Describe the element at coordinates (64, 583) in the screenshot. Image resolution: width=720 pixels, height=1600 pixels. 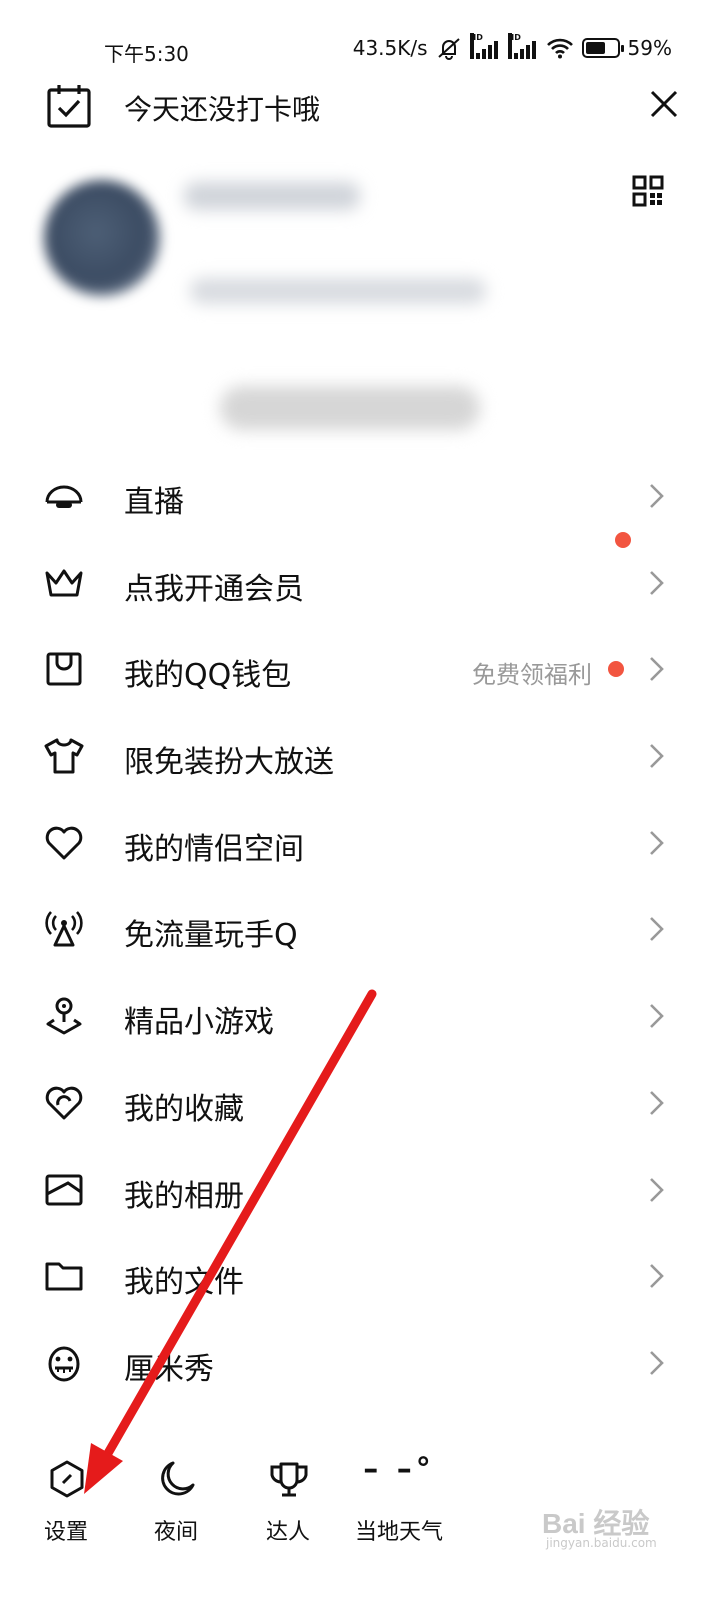
I see `crown-icon` at that location.